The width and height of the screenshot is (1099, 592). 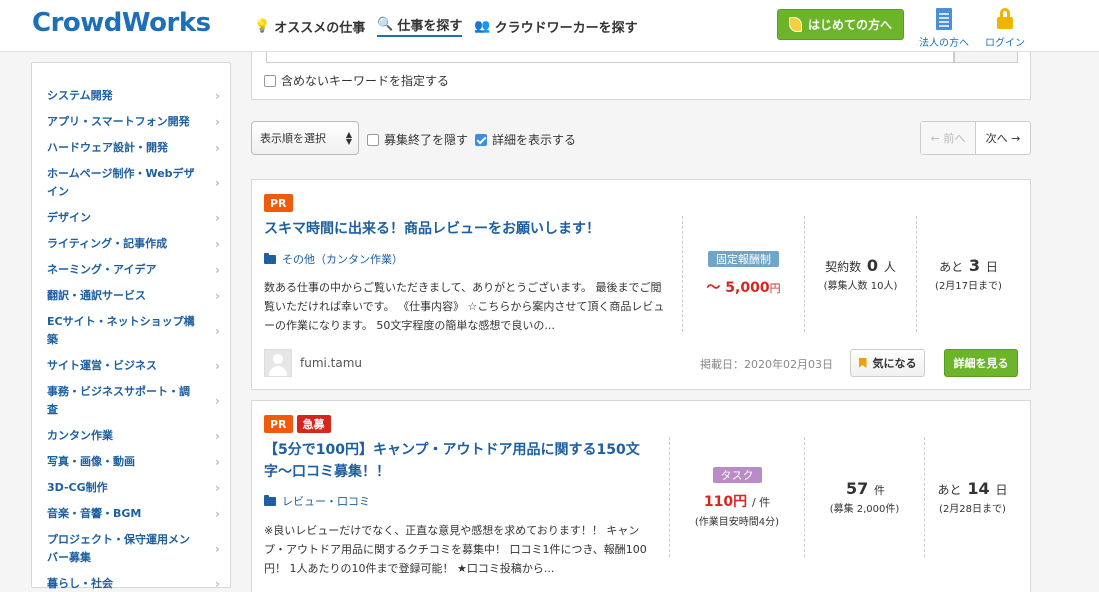 I want to click on pay-type-badge: 固定報酬制, so click(x=743, y=259).